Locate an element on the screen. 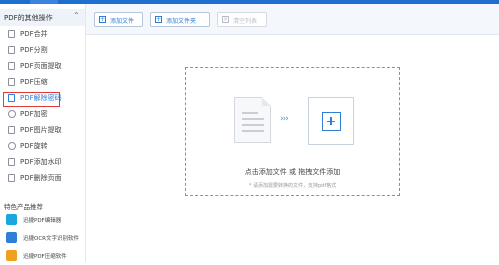 The image size is (499, 265). sidebar-item-label: PDF压缩 is located at coordinates (34, 82).